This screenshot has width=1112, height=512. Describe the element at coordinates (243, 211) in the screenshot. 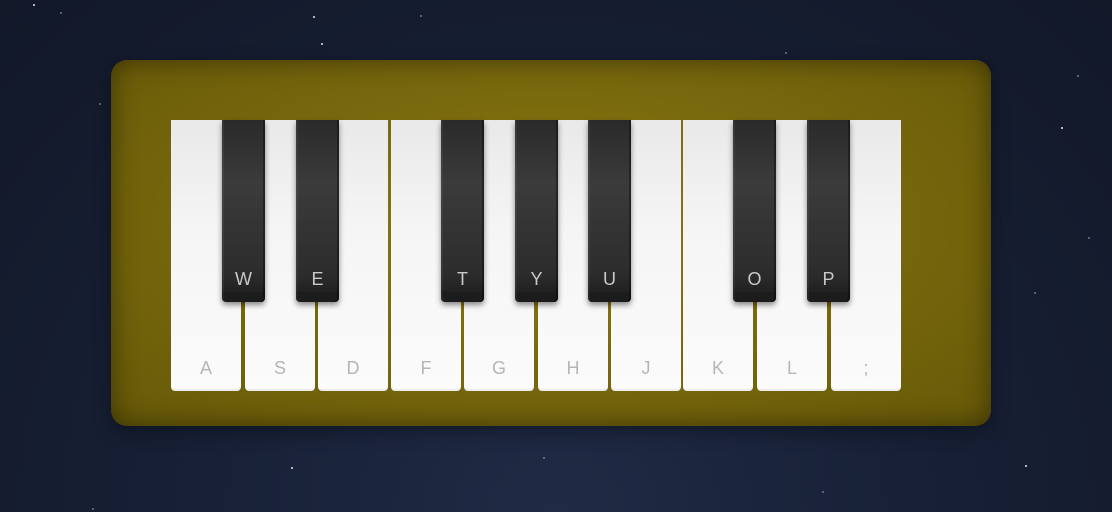

I see `black-key-w: W` at that location.